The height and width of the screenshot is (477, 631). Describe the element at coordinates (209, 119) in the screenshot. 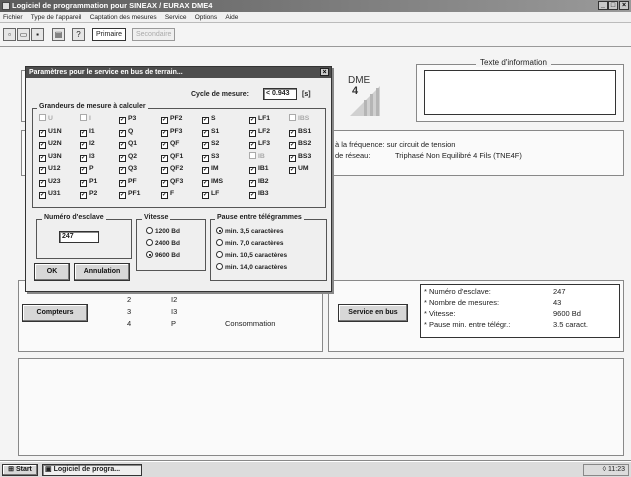

I see `quantity-checkbox: ✓ S` at that location.